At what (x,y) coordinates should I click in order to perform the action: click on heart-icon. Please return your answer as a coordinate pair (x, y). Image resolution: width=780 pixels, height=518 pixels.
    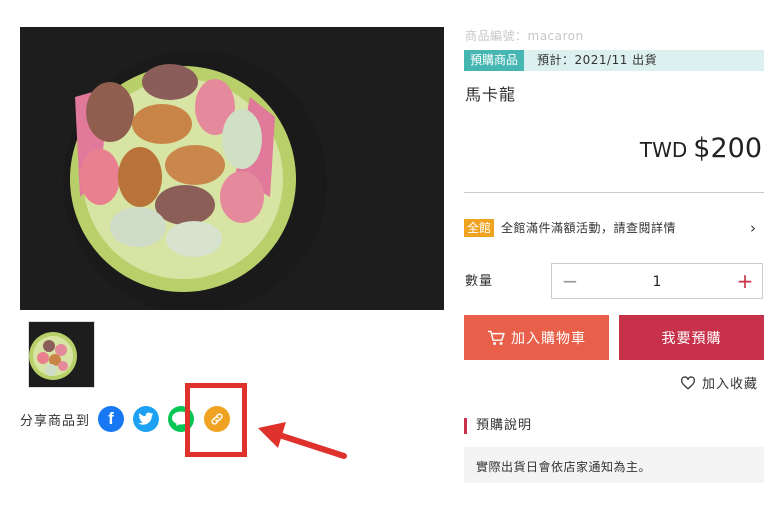
    Looking at the image, I should click on (688, 382).